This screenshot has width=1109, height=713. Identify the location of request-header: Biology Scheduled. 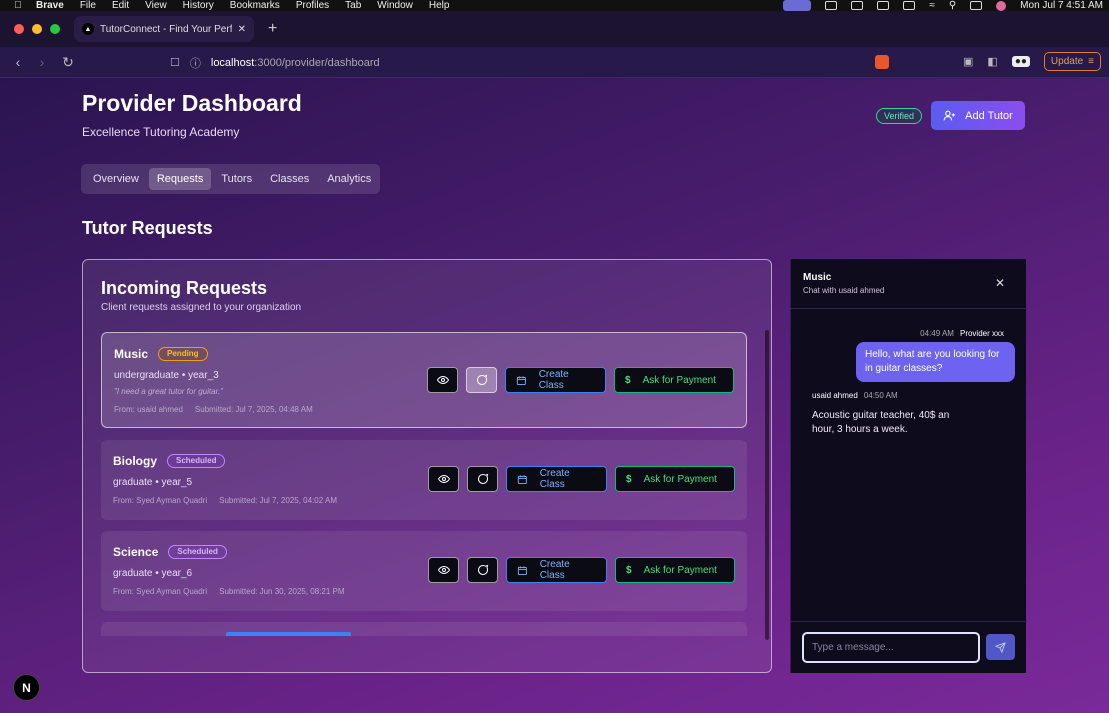
(169, 461).